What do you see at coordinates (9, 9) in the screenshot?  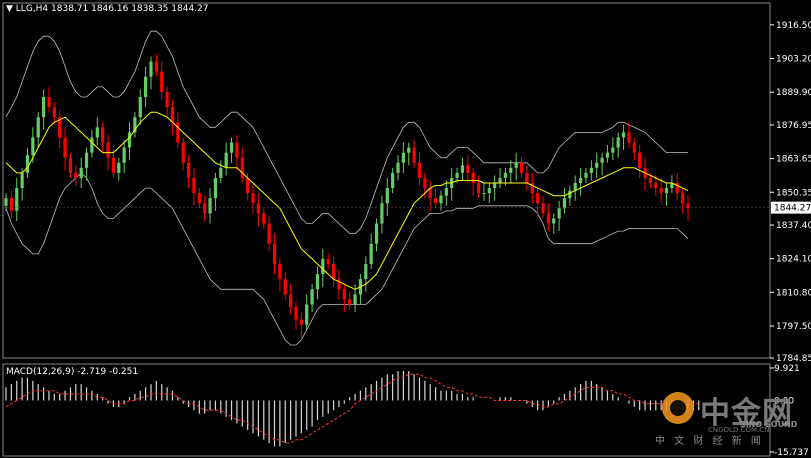 I see `collapse-triangle-icon: ▼` at bounding box center [9, 9].